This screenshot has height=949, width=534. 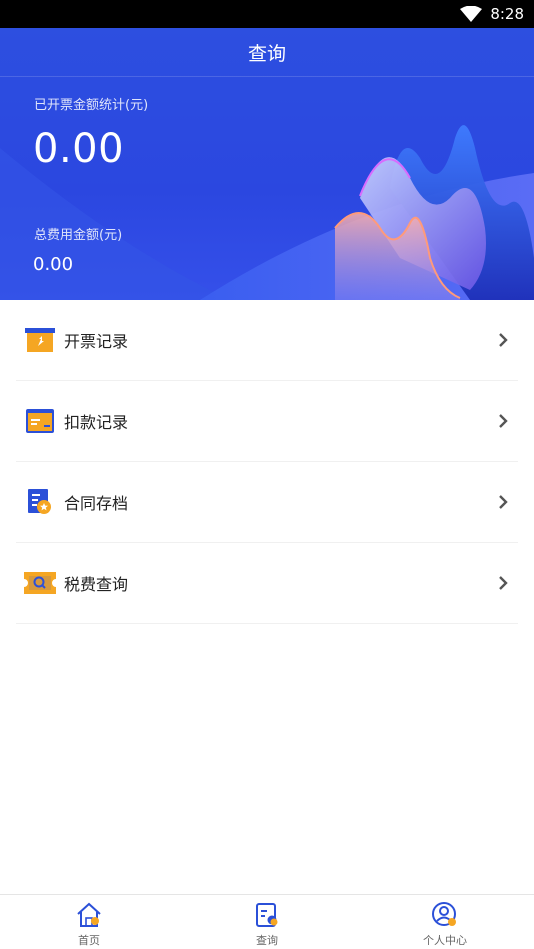 I want to click on home-icon, so click(x=89, y=914).